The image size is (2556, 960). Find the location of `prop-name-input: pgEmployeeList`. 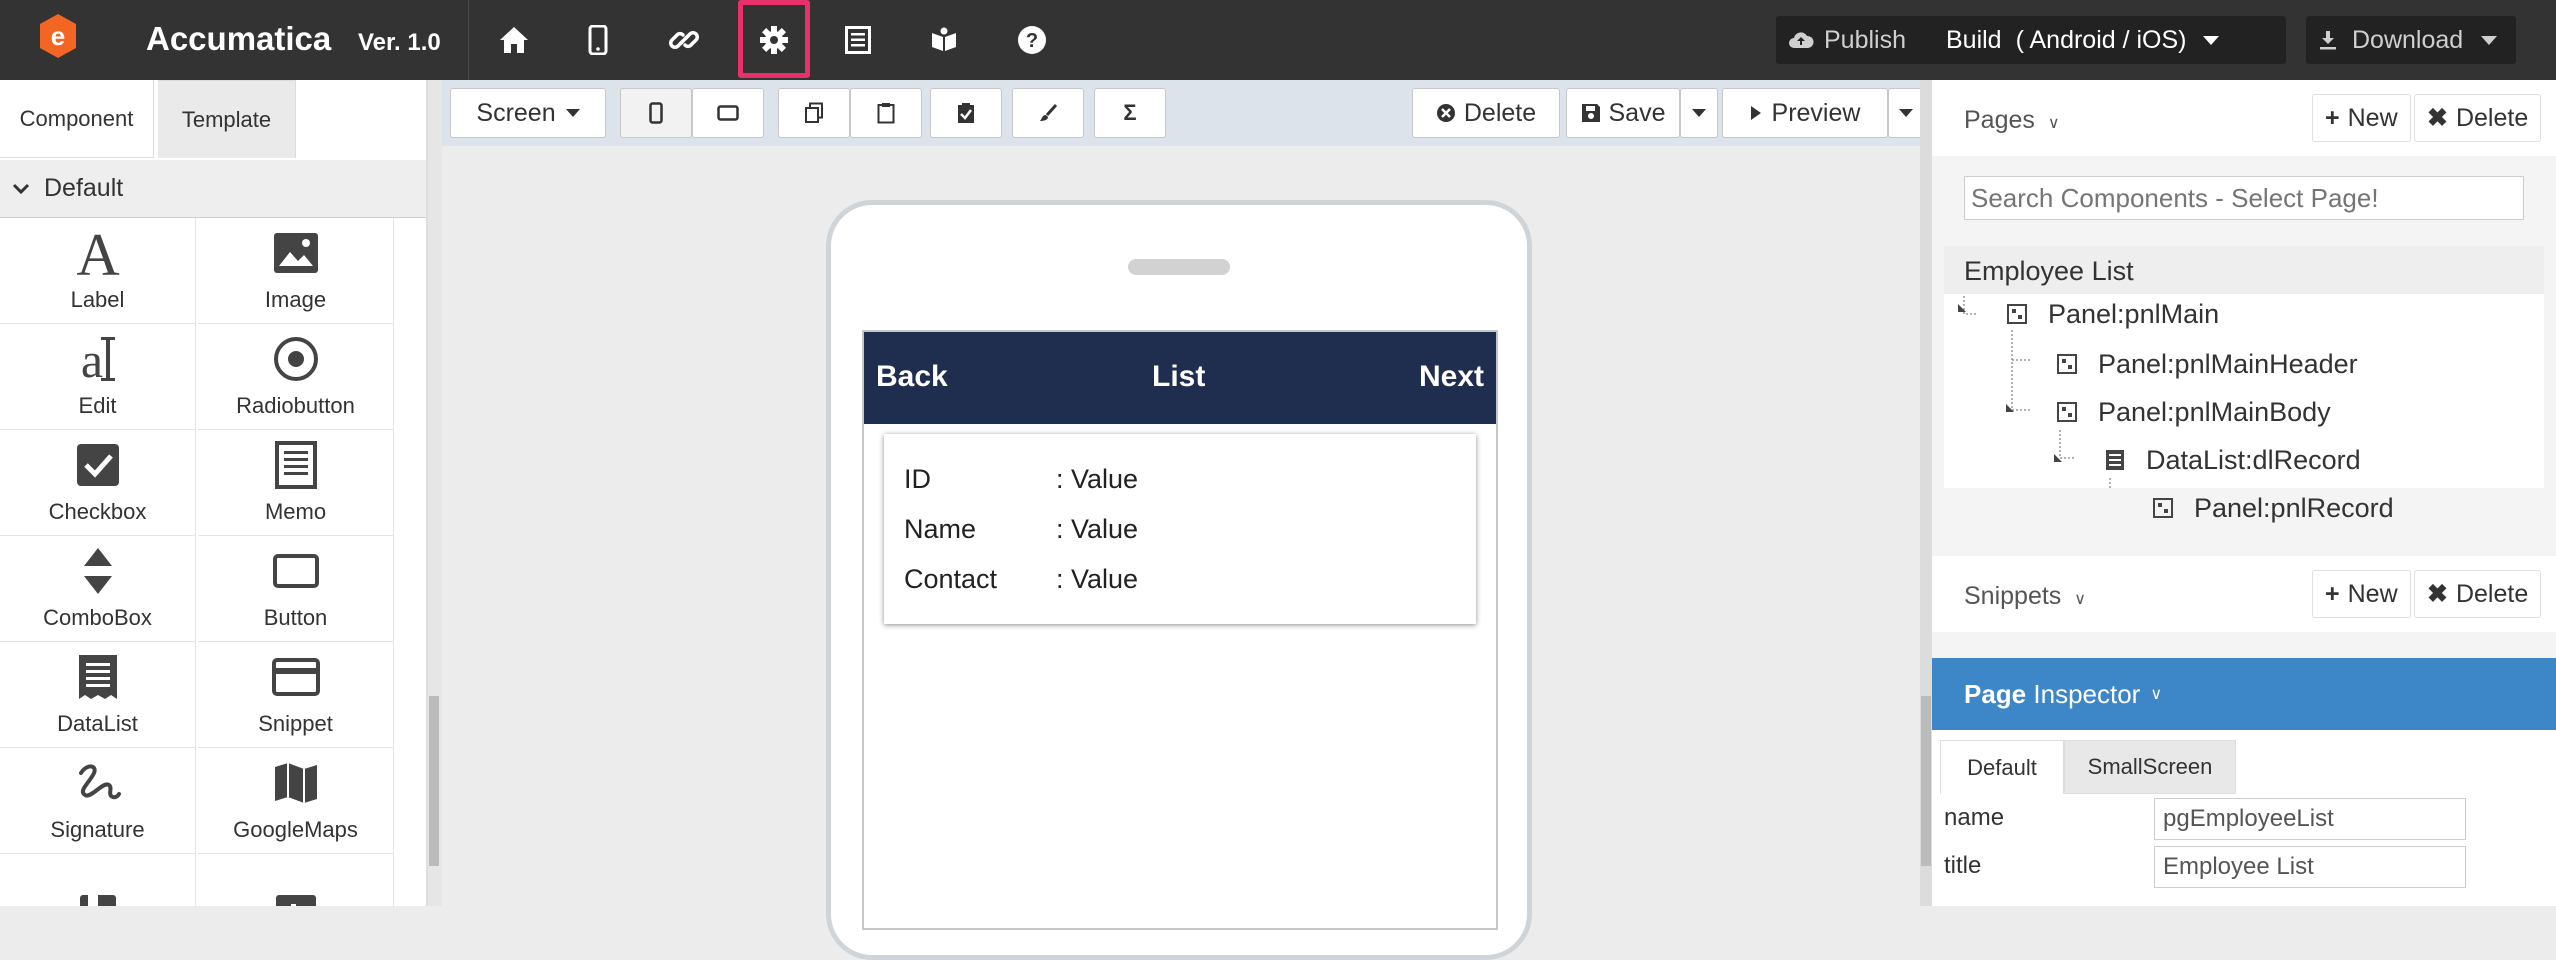

prop-name-input: pgEmployeeList is located at coordinates (2310, 819).